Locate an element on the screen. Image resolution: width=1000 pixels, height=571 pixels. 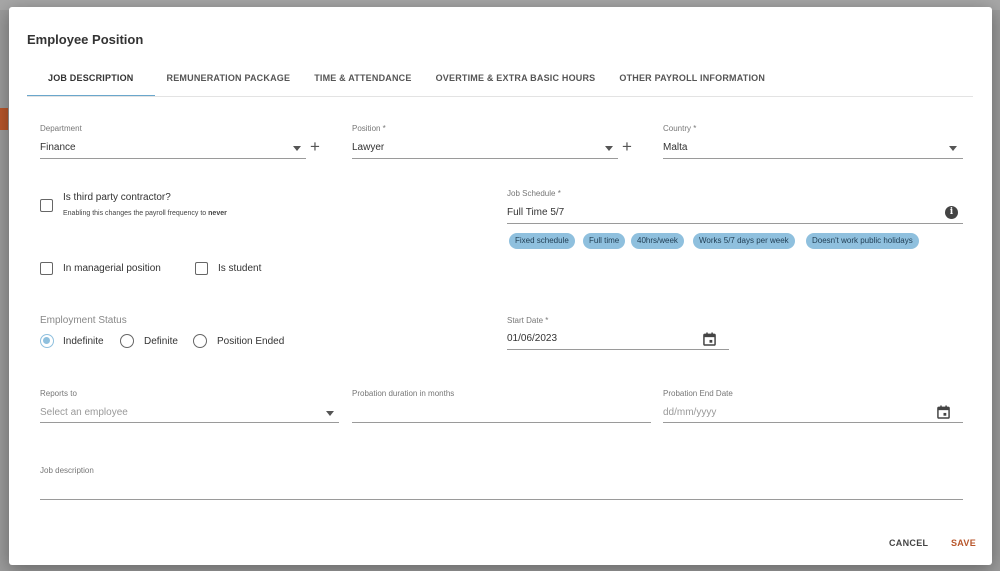
position-select: Position * Lawyer is located at coordinates (485, 142).